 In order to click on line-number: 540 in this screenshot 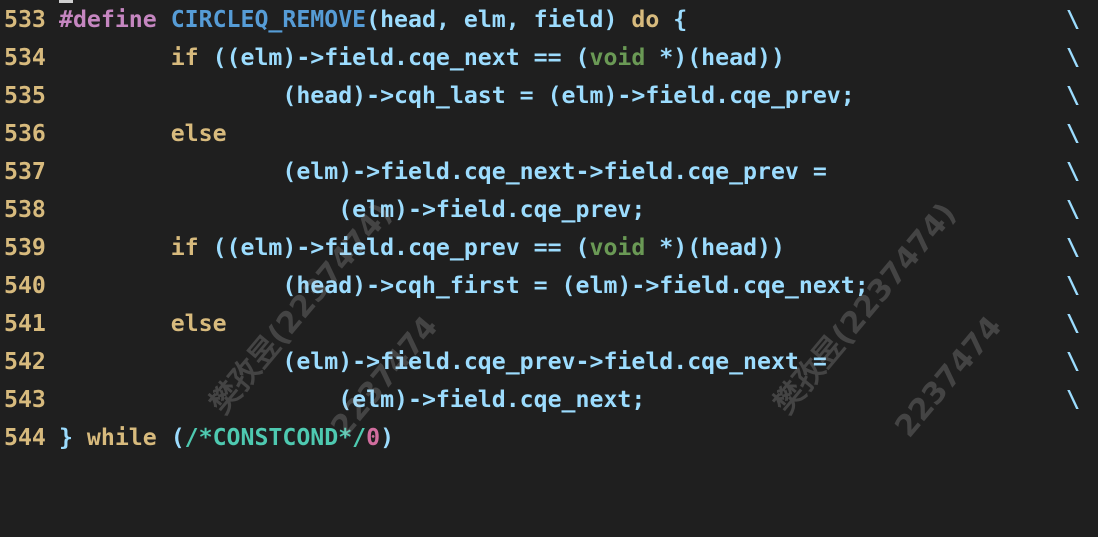, I will do `click(25, 285)`.